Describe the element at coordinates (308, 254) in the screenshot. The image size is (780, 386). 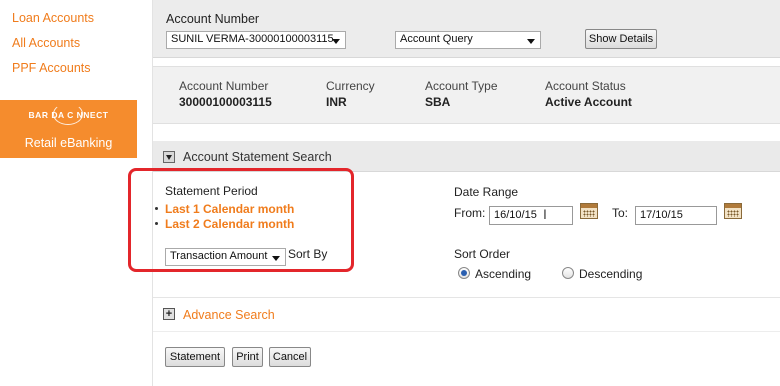
I see `sort-by-label: Sort By` at that location.